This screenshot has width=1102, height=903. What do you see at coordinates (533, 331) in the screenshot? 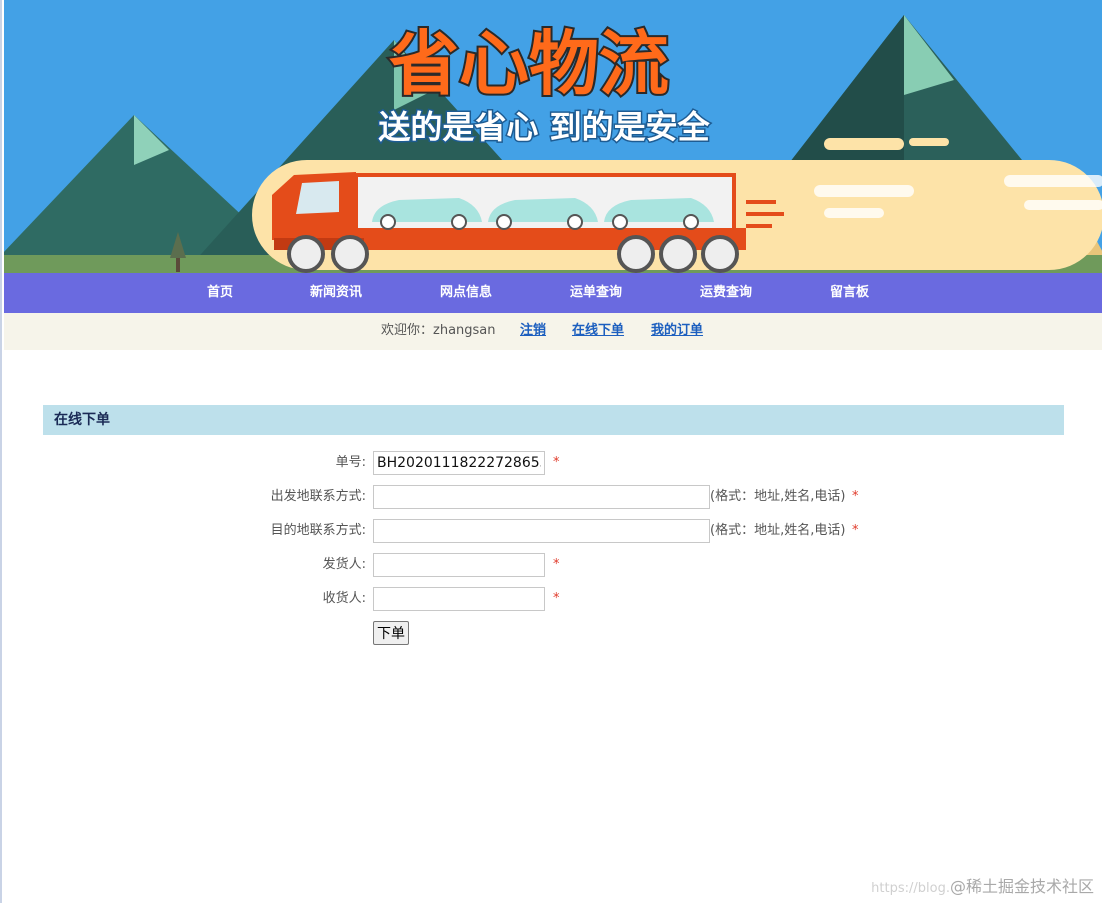
I see `logout-link: 注销` at bounding box center [533, 331].